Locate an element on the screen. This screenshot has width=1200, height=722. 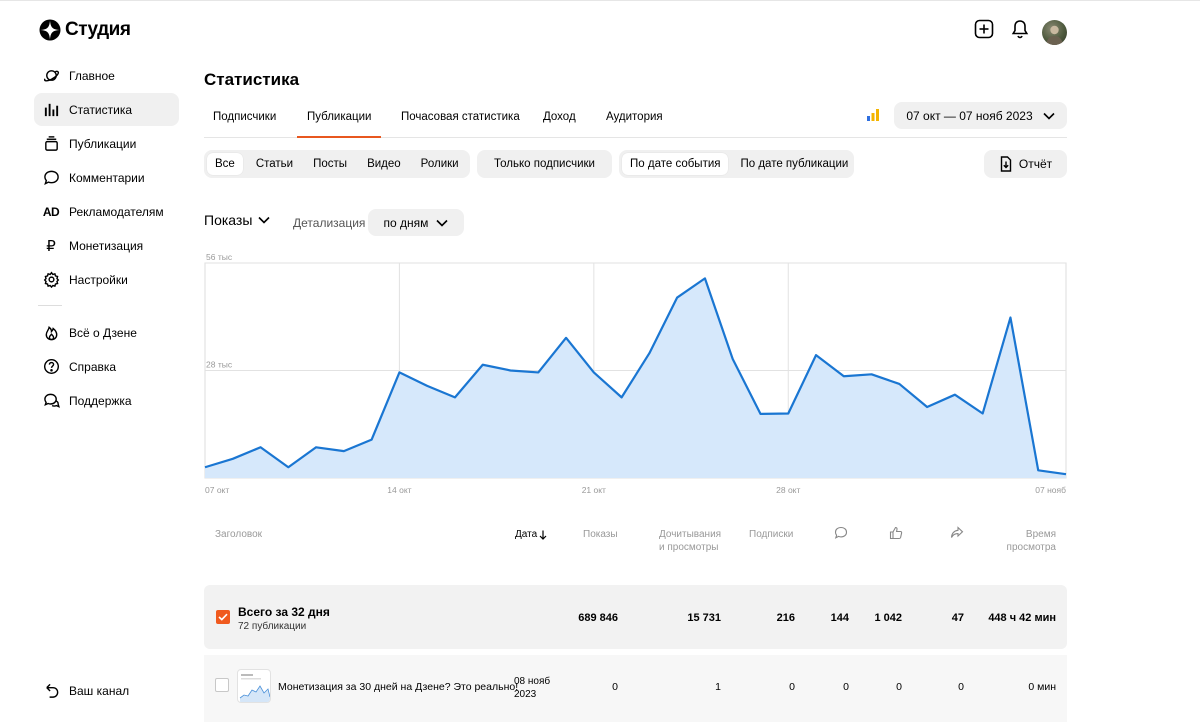
row-reads: 1 is located at coordinates (718, 687).